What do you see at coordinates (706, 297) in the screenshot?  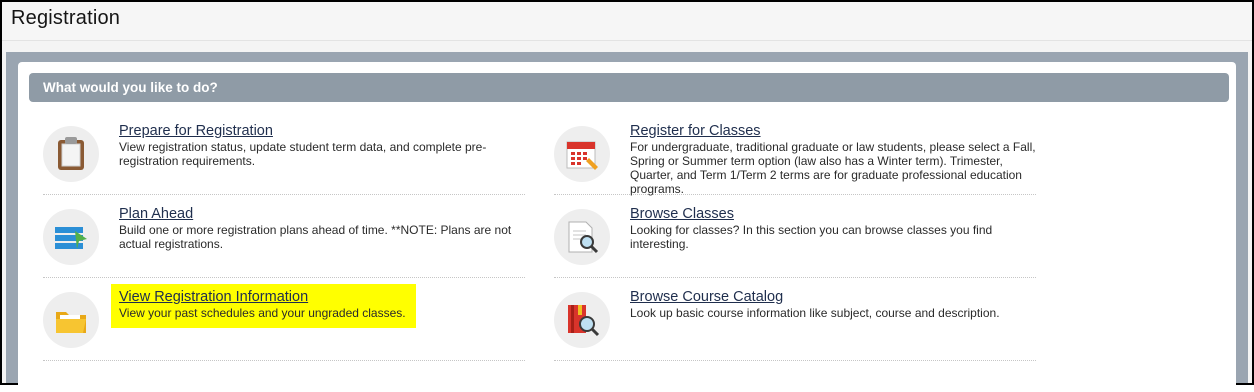 I see `browse-catalog-link: Browse Course Catalog` at bounding box center [706, 297].